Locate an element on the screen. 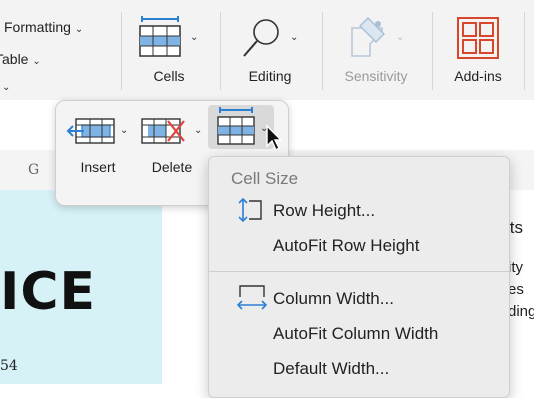 The width and height of the screenshot is (534, 398). cells-label: Cells is located at coordinates (169, 76).